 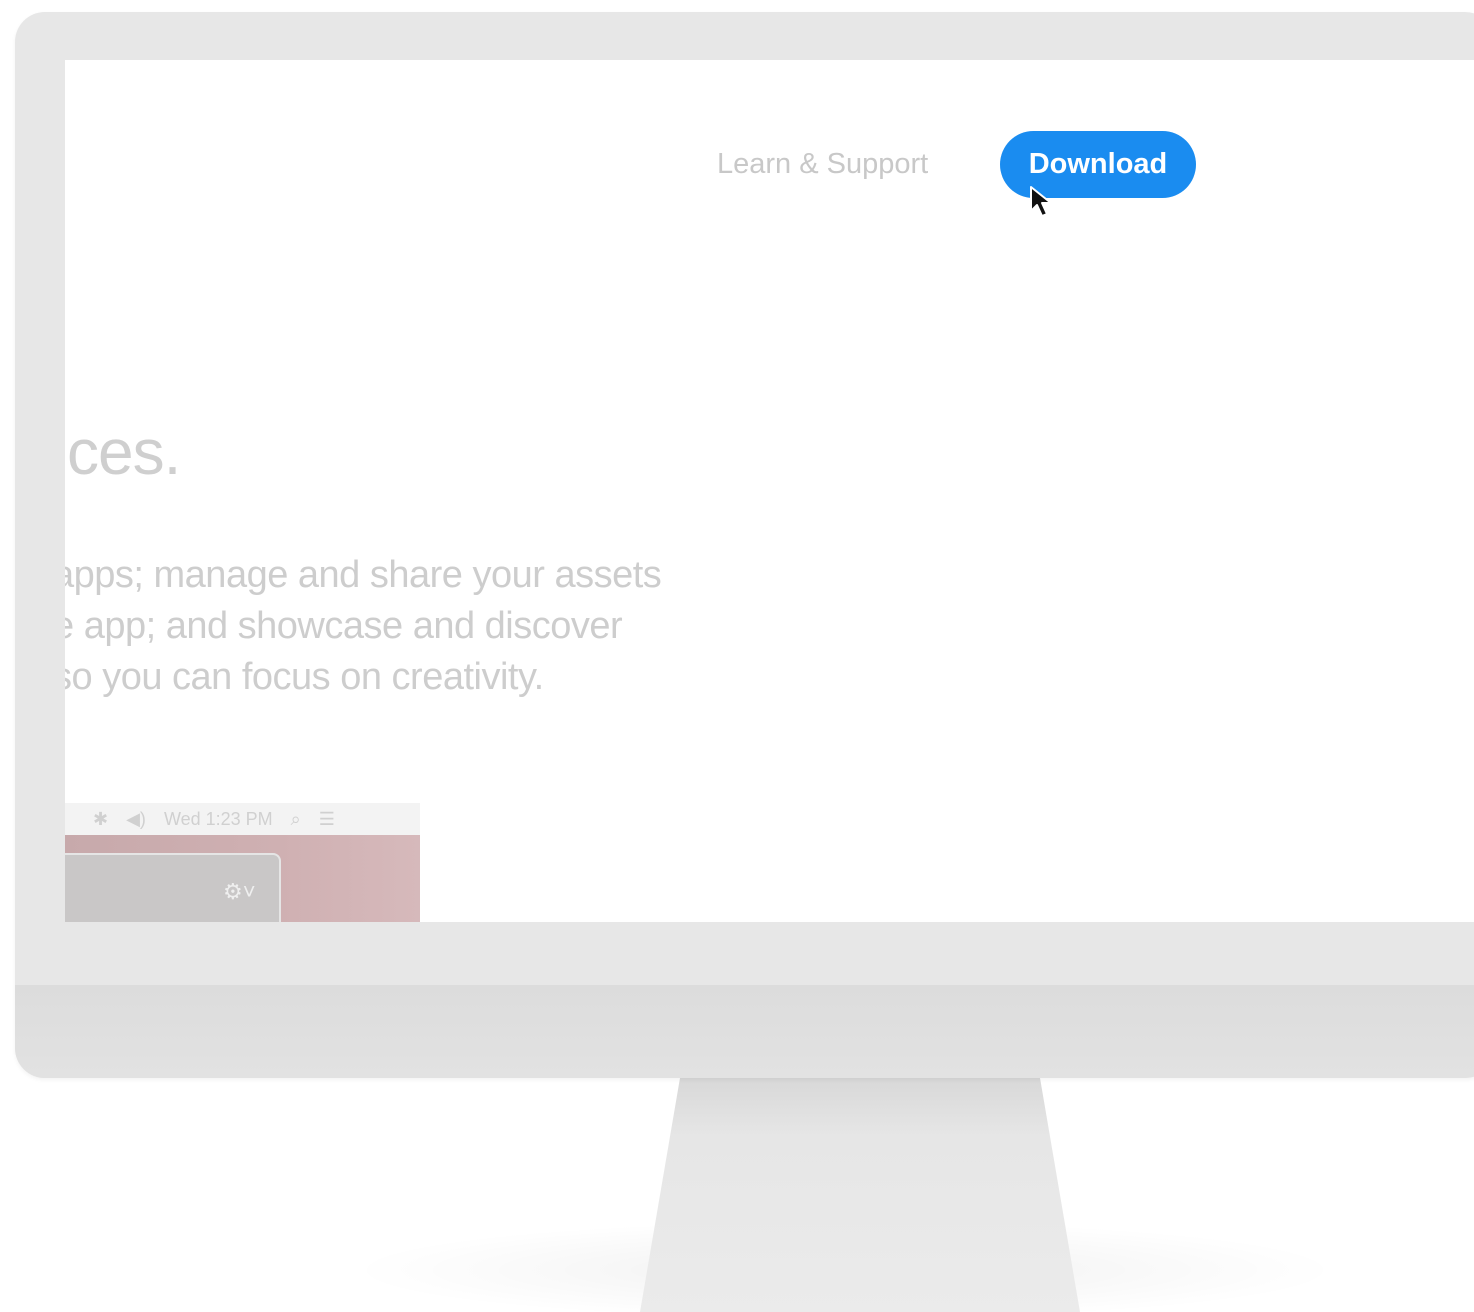 I want to click on arrow-cursor-icon, so click(x=1041, y=201).